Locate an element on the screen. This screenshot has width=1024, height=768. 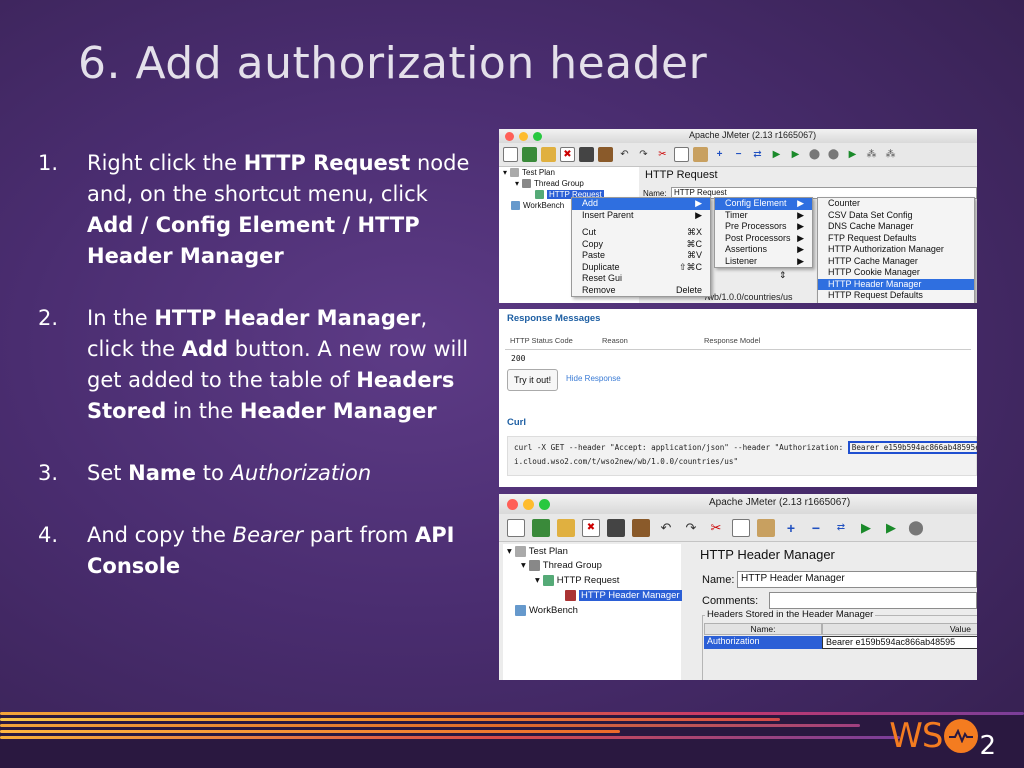
menu-item-dns-cache-manager: DNS Cache Manager is located at coordinates (896, 227).